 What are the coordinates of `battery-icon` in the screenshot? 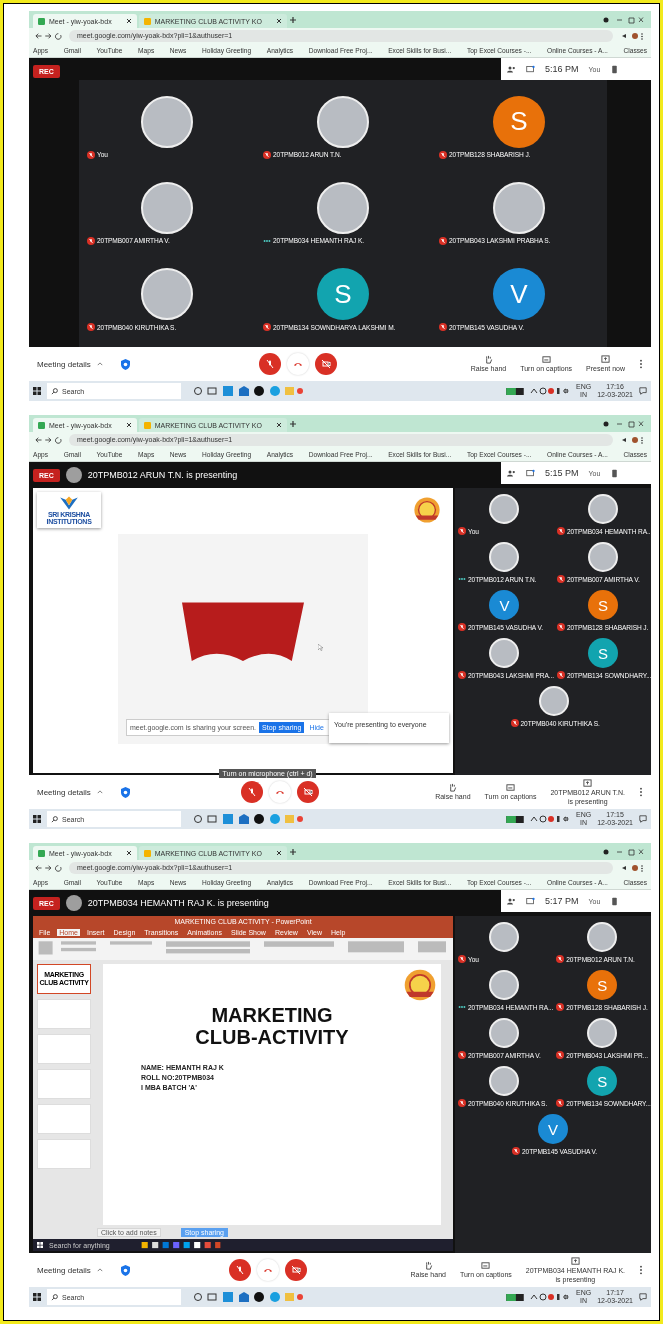 It's located at (515, 819).